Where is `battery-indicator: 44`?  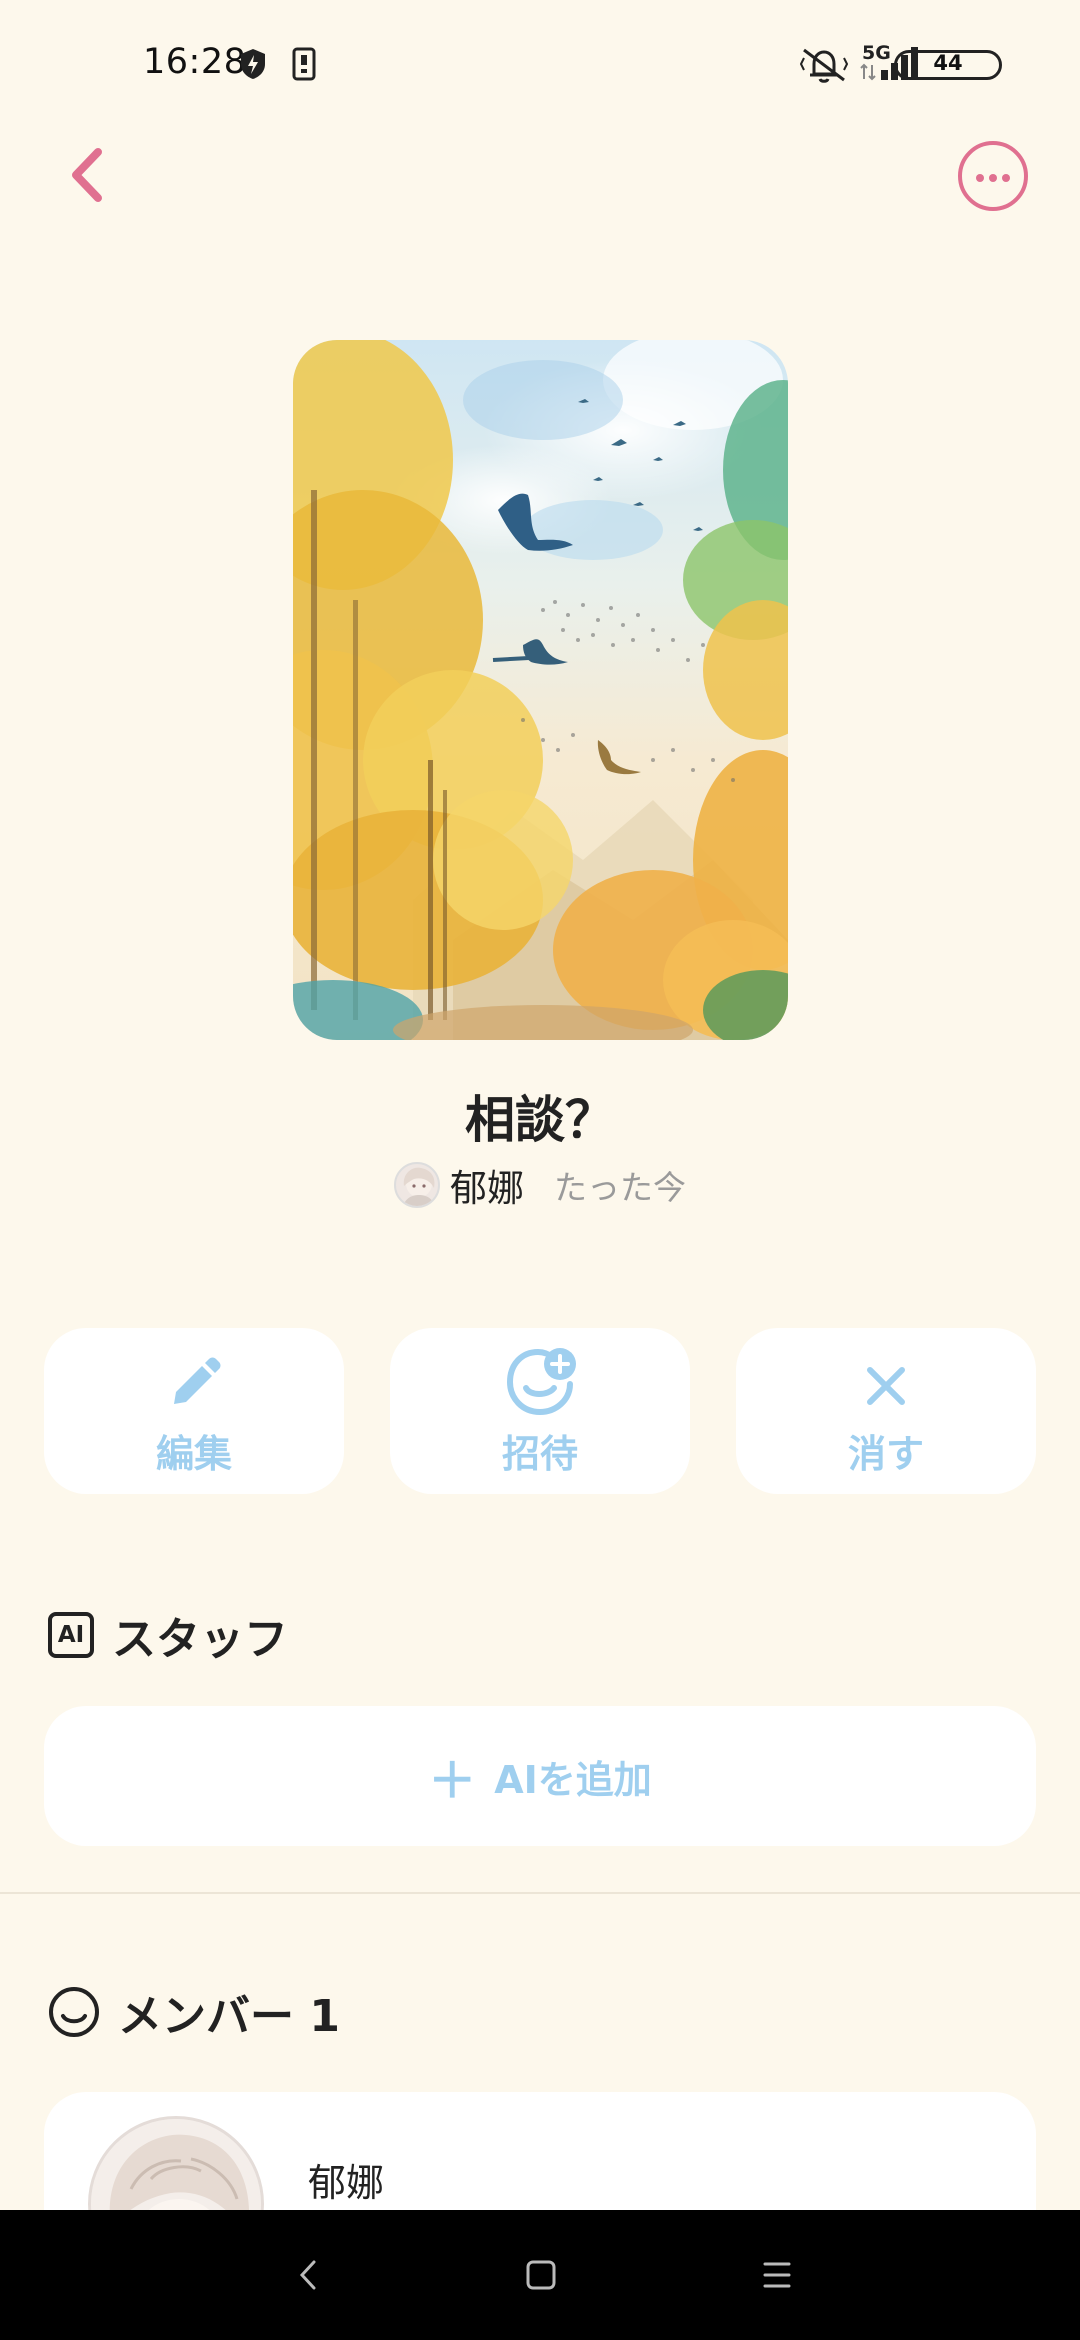 battery-indicator: 44 is located at coordinates (948, 65).